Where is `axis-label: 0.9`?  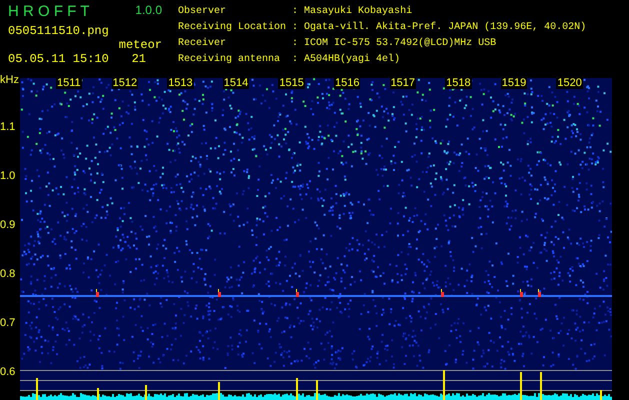
axis-label: 0.9 is located at coordinates (8, 225).